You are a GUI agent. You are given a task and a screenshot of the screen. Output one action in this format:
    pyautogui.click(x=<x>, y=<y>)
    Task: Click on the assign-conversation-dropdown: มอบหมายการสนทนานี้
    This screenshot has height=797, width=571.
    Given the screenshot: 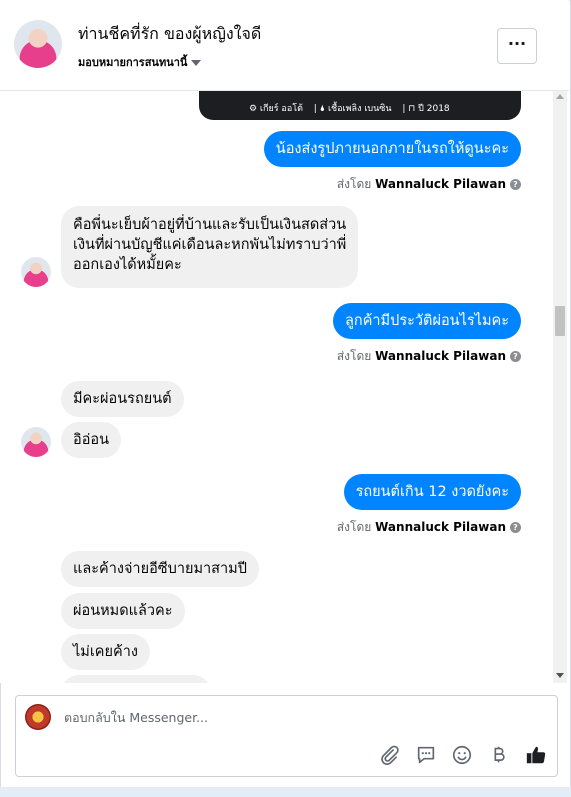 What is the action you would take?
    pyautogui.click(x=140, y=62)
    